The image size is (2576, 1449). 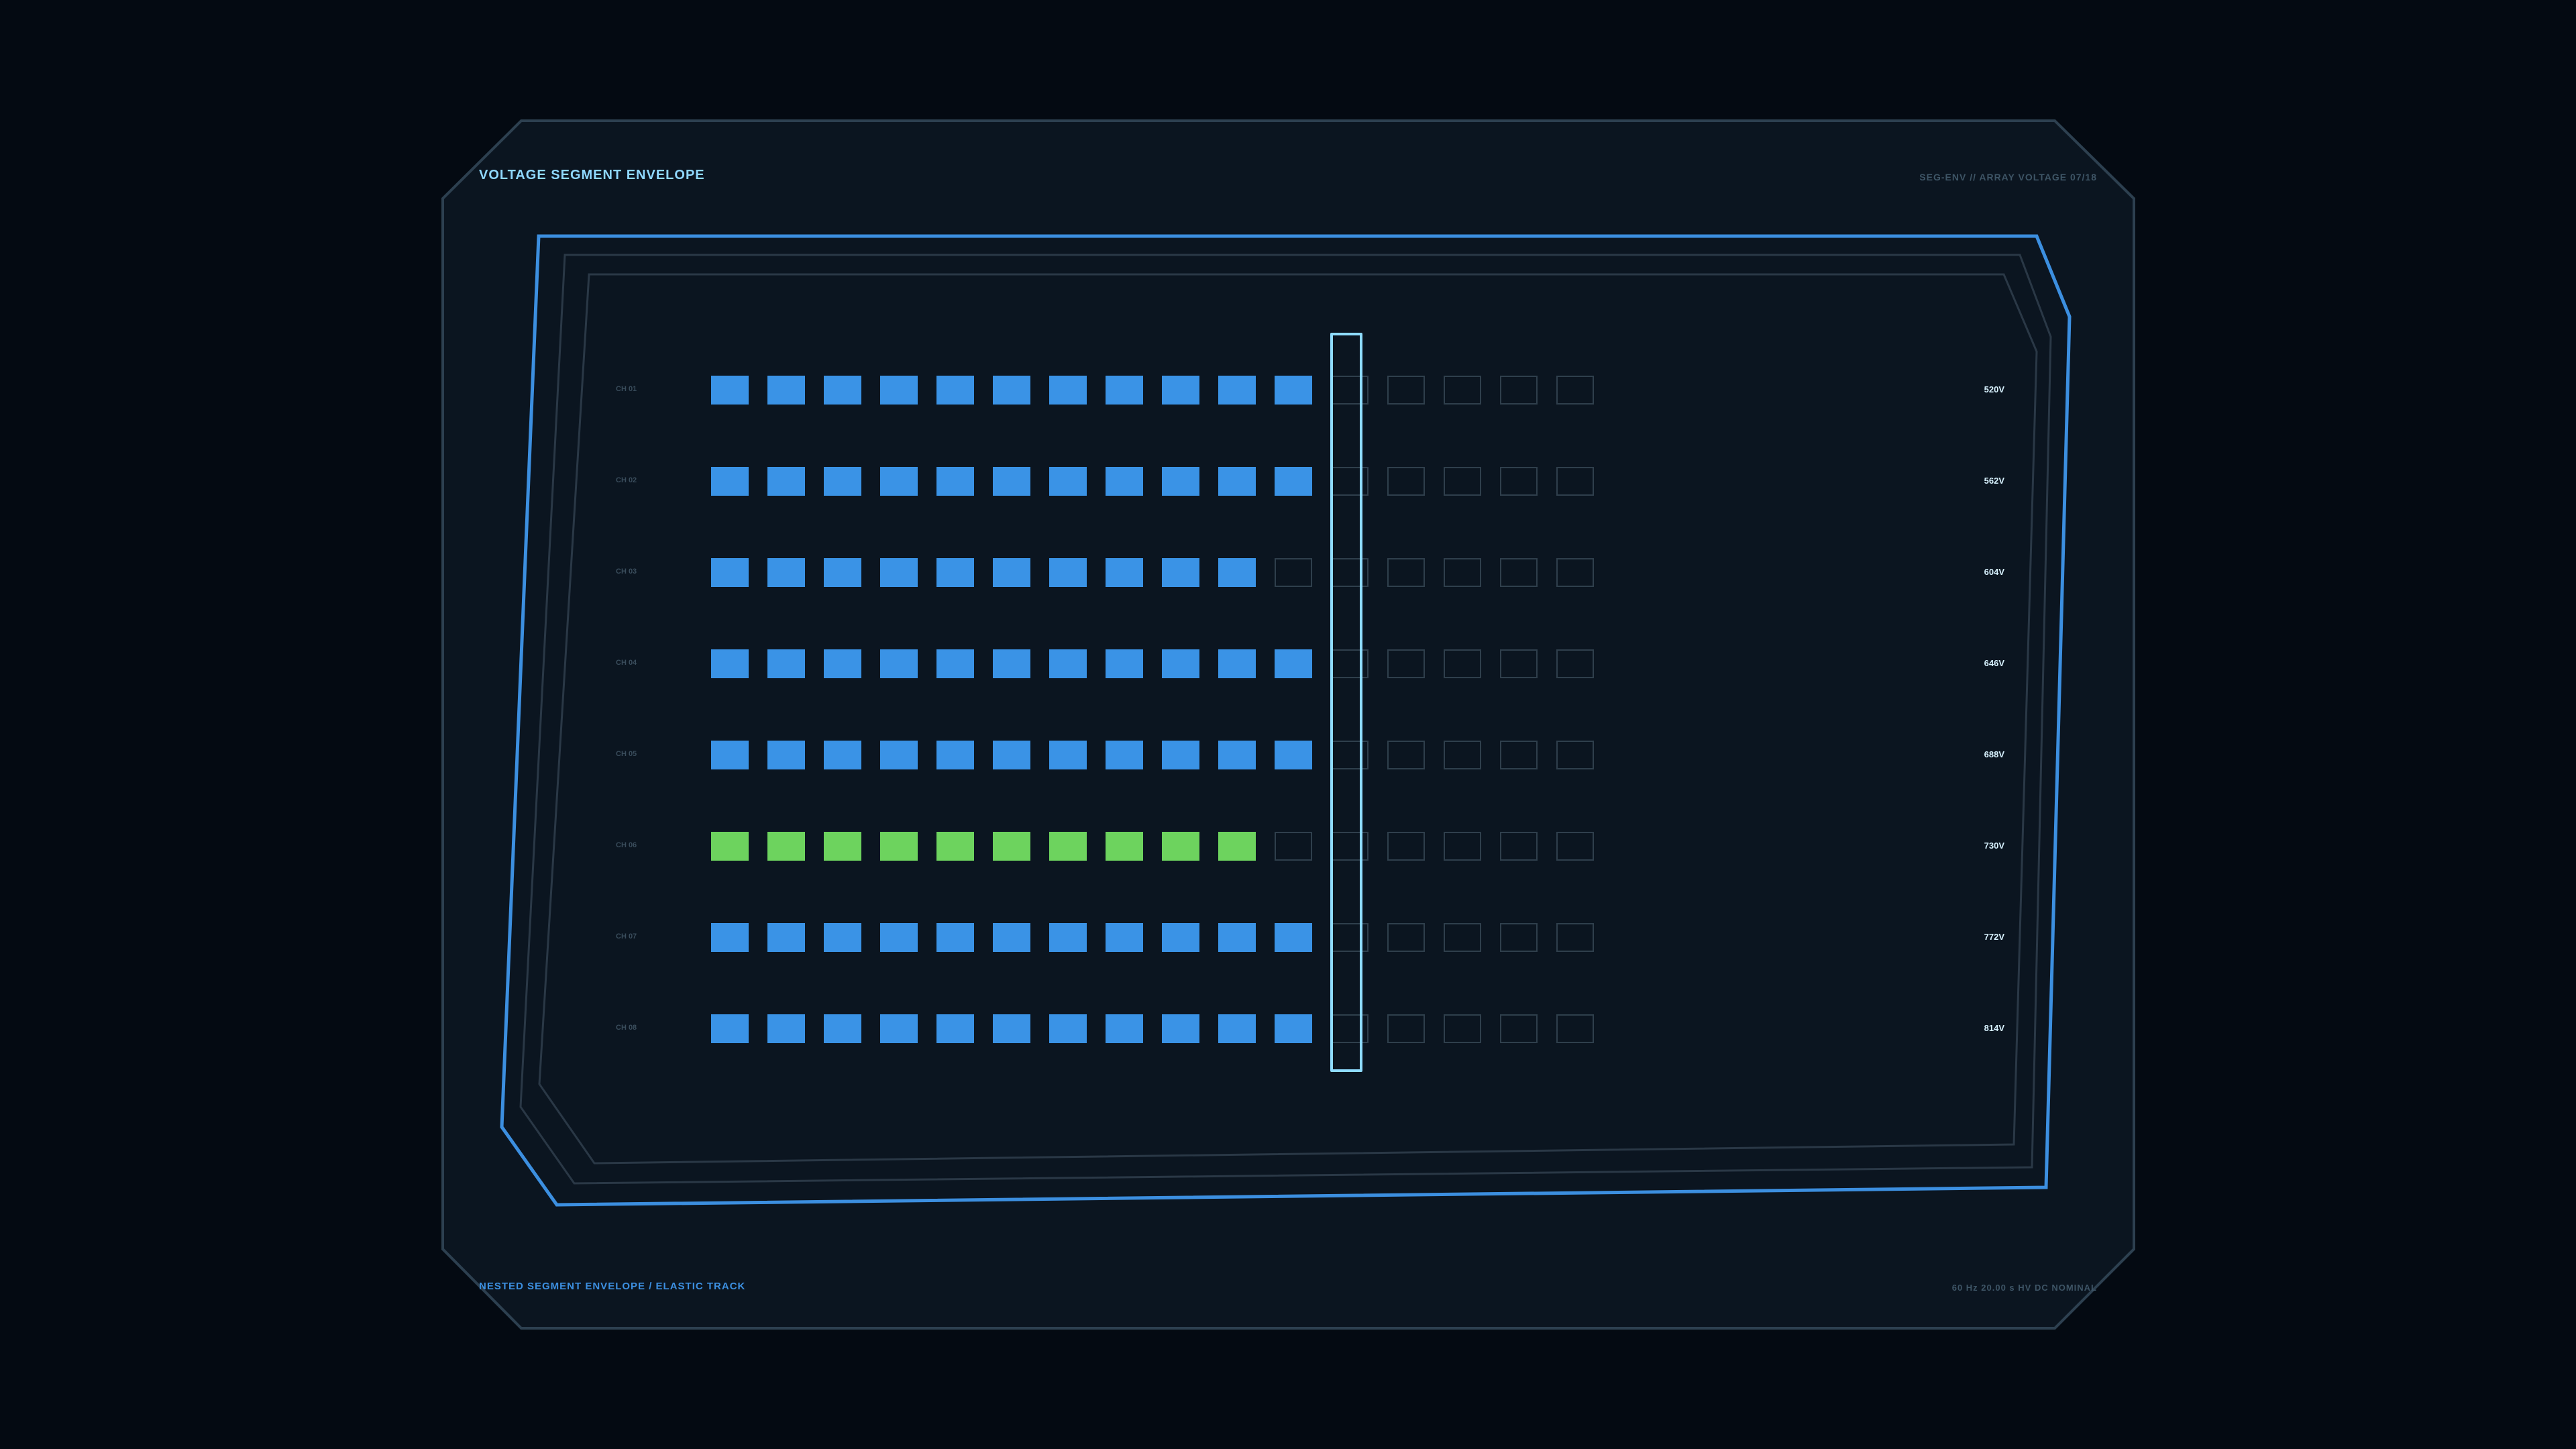 I want to click on voltage-readout: 604V, so click(x=1994, y=572).